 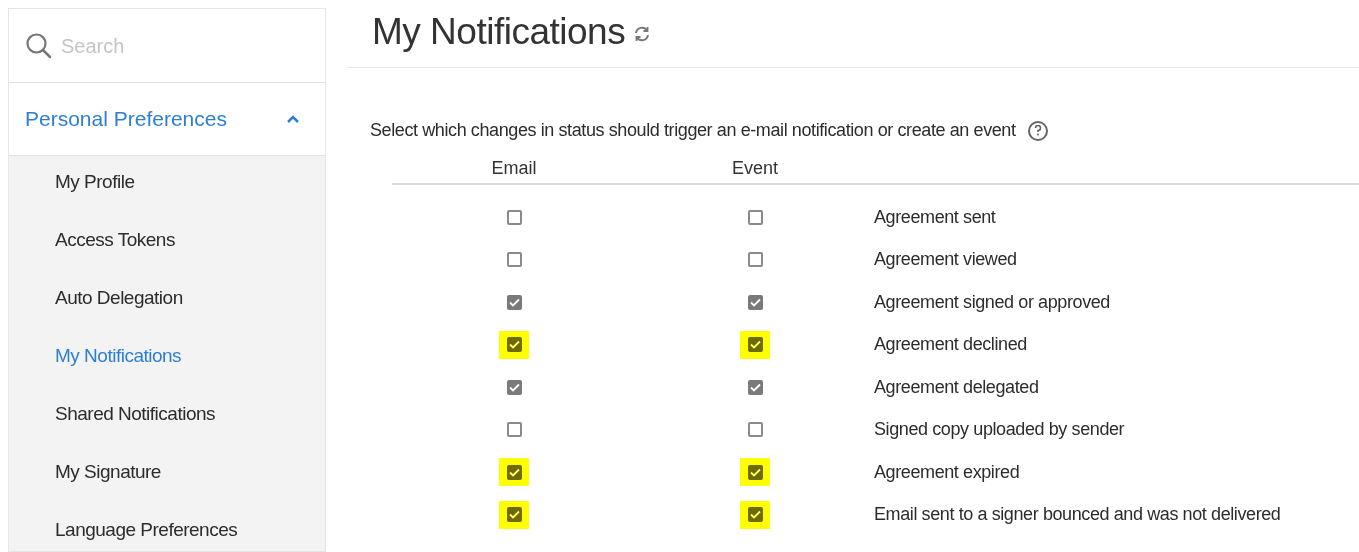 What do you see at coordinates (693, 130) in the screenshot?
I see `instruction-text: Select which changes in status should trigger an e-mail notification or create an event` at bounding box center [693, 130].